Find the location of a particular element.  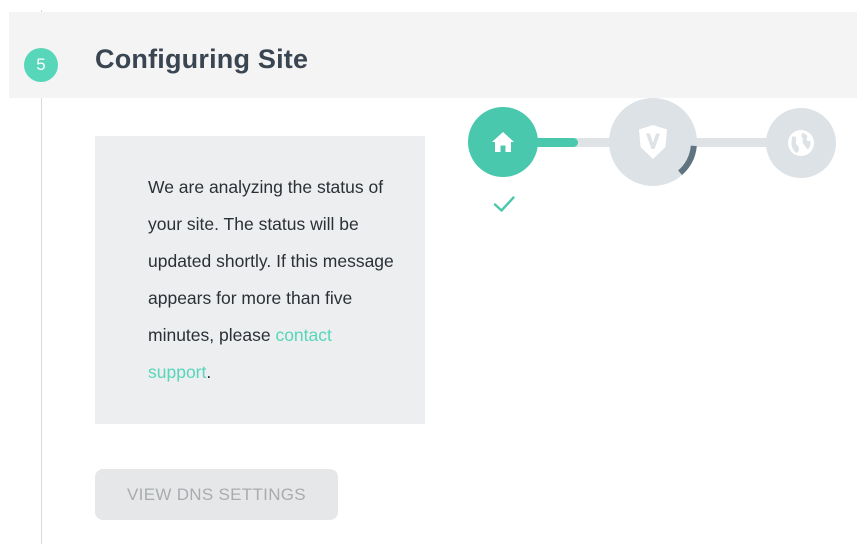

stage-home is located at coordinates (503, 142).